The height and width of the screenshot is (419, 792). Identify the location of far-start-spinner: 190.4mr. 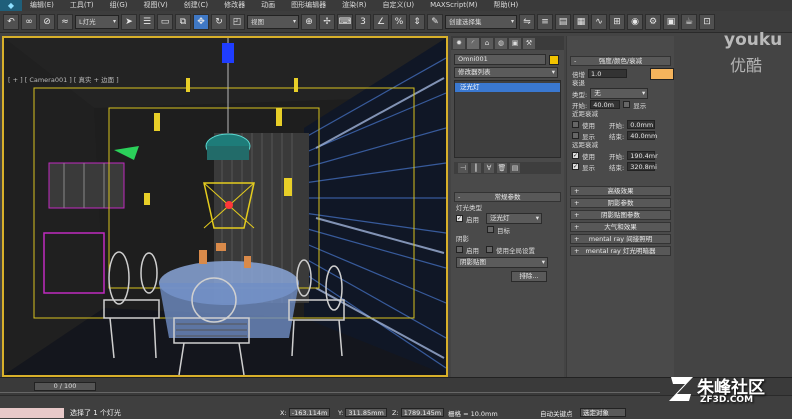
(642, 155).